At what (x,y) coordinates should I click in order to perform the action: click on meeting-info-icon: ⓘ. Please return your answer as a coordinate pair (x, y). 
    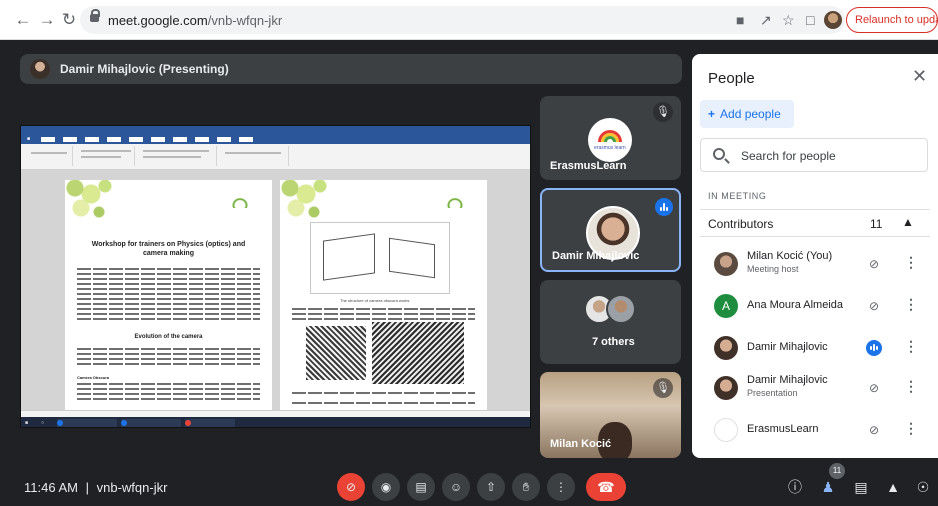
    Looking at the image, I should click on (795, 487).